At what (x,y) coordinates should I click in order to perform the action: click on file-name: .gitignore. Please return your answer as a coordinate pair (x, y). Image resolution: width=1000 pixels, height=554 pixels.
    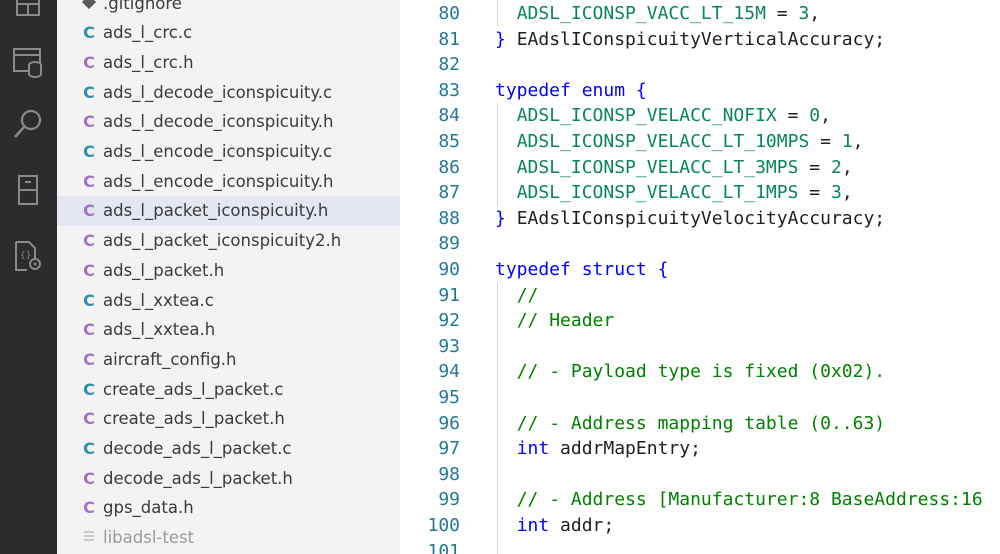
    Looking at the image, I should click on (142, 6).